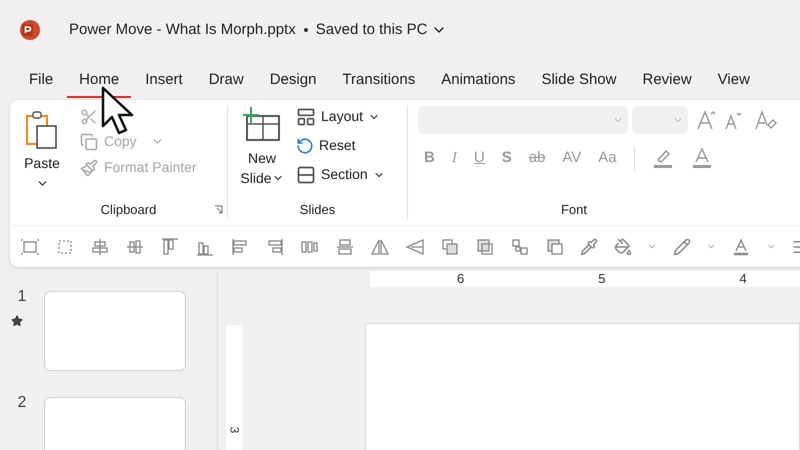 The width and height of the screenshot is (800, 450). I want to click on group-label: Slides, so click(318, 209).